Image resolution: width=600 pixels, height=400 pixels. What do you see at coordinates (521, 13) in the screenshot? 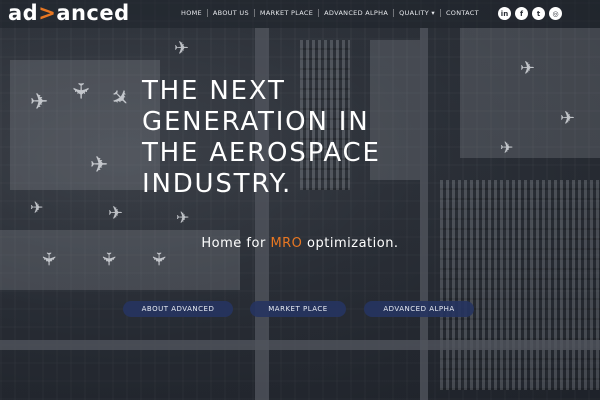
I see `facebook-icon: f` at bounding box center [521, 13].